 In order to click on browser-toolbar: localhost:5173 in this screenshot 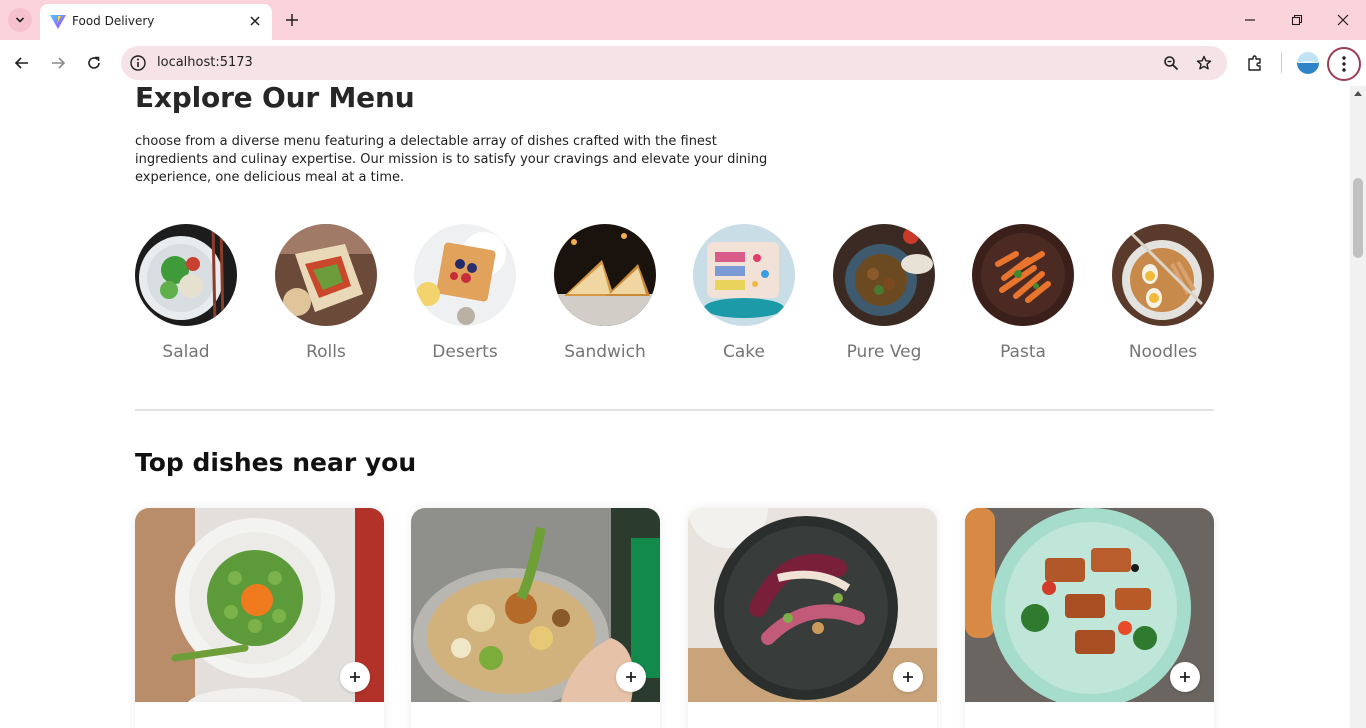, I will do `click(683, 63)`.